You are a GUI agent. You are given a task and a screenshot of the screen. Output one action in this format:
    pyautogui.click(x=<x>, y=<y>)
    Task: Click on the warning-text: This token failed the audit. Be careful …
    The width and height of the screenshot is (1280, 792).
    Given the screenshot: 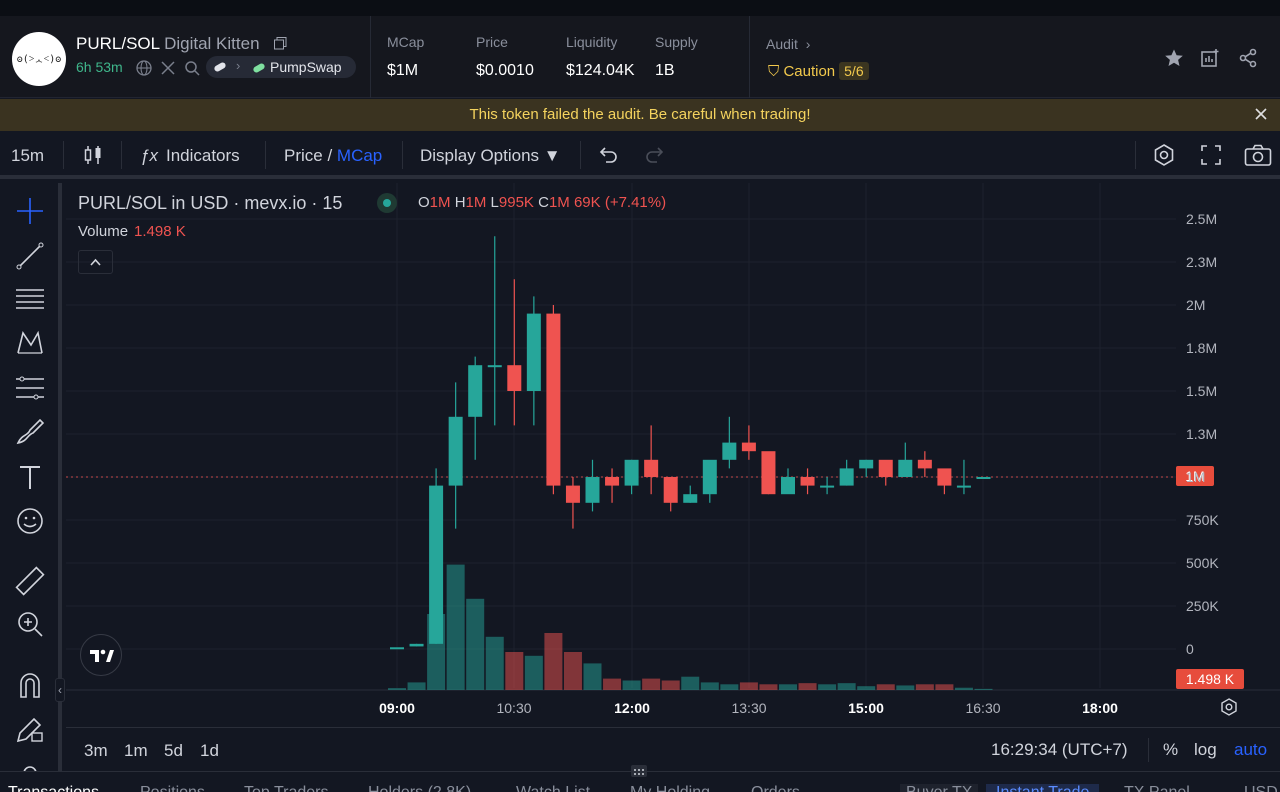 What is the action you would take?
    pyautogui.click(x=640, y=114)
    